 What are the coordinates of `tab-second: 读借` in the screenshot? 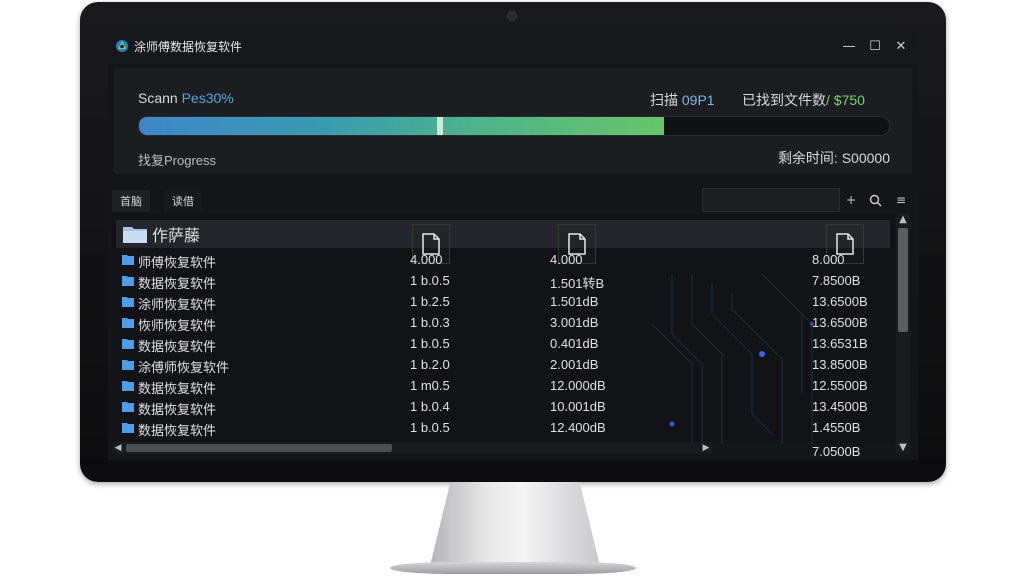 It's located at (183, 201).